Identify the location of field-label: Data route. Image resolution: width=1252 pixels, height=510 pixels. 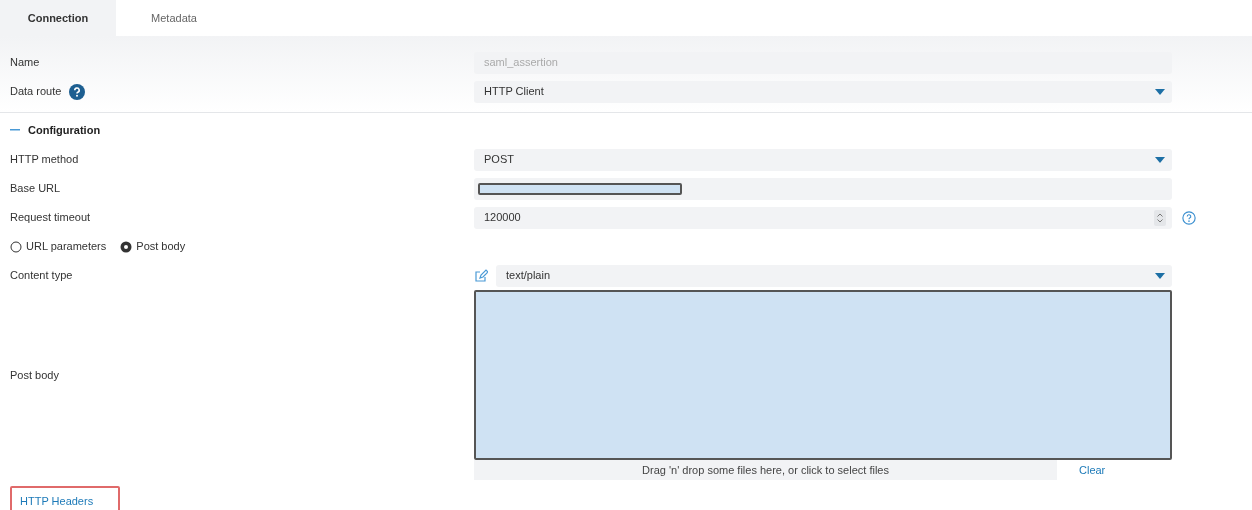
(36, 92).